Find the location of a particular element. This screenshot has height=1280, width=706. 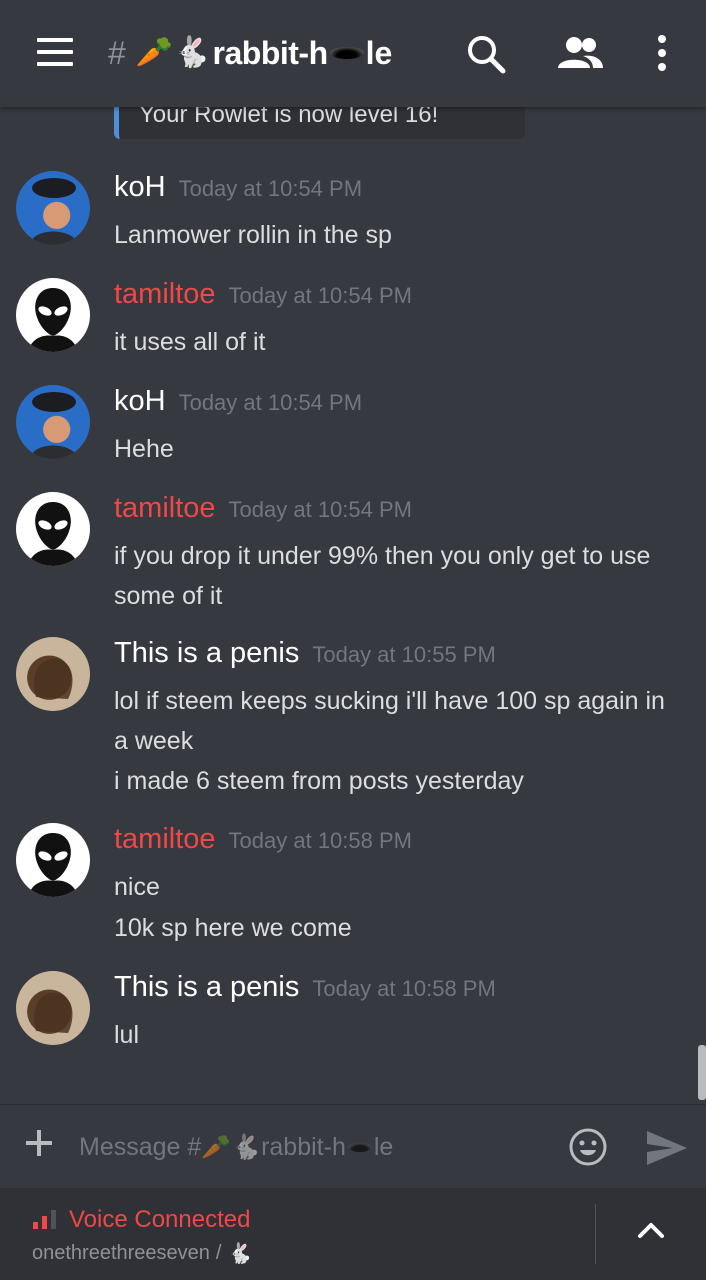

message-text: a week is located at coordinates (154, 741).